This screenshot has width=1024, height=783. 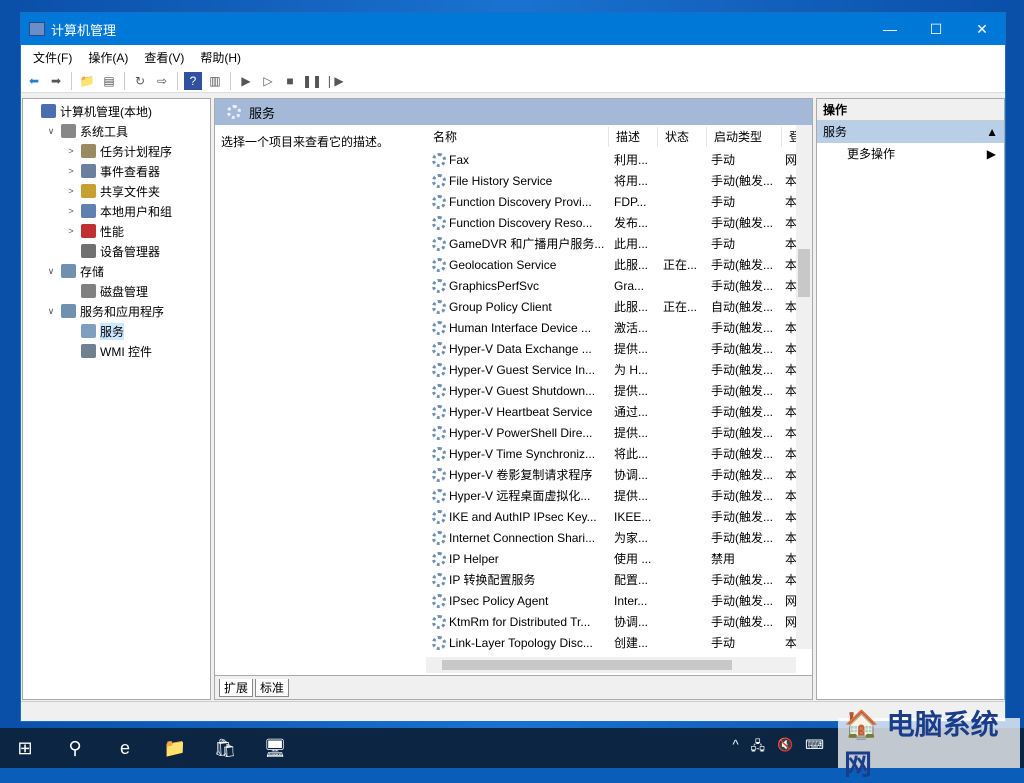 I want to click on tree-item: > 本地用户和组, so click(x=116, y=211).